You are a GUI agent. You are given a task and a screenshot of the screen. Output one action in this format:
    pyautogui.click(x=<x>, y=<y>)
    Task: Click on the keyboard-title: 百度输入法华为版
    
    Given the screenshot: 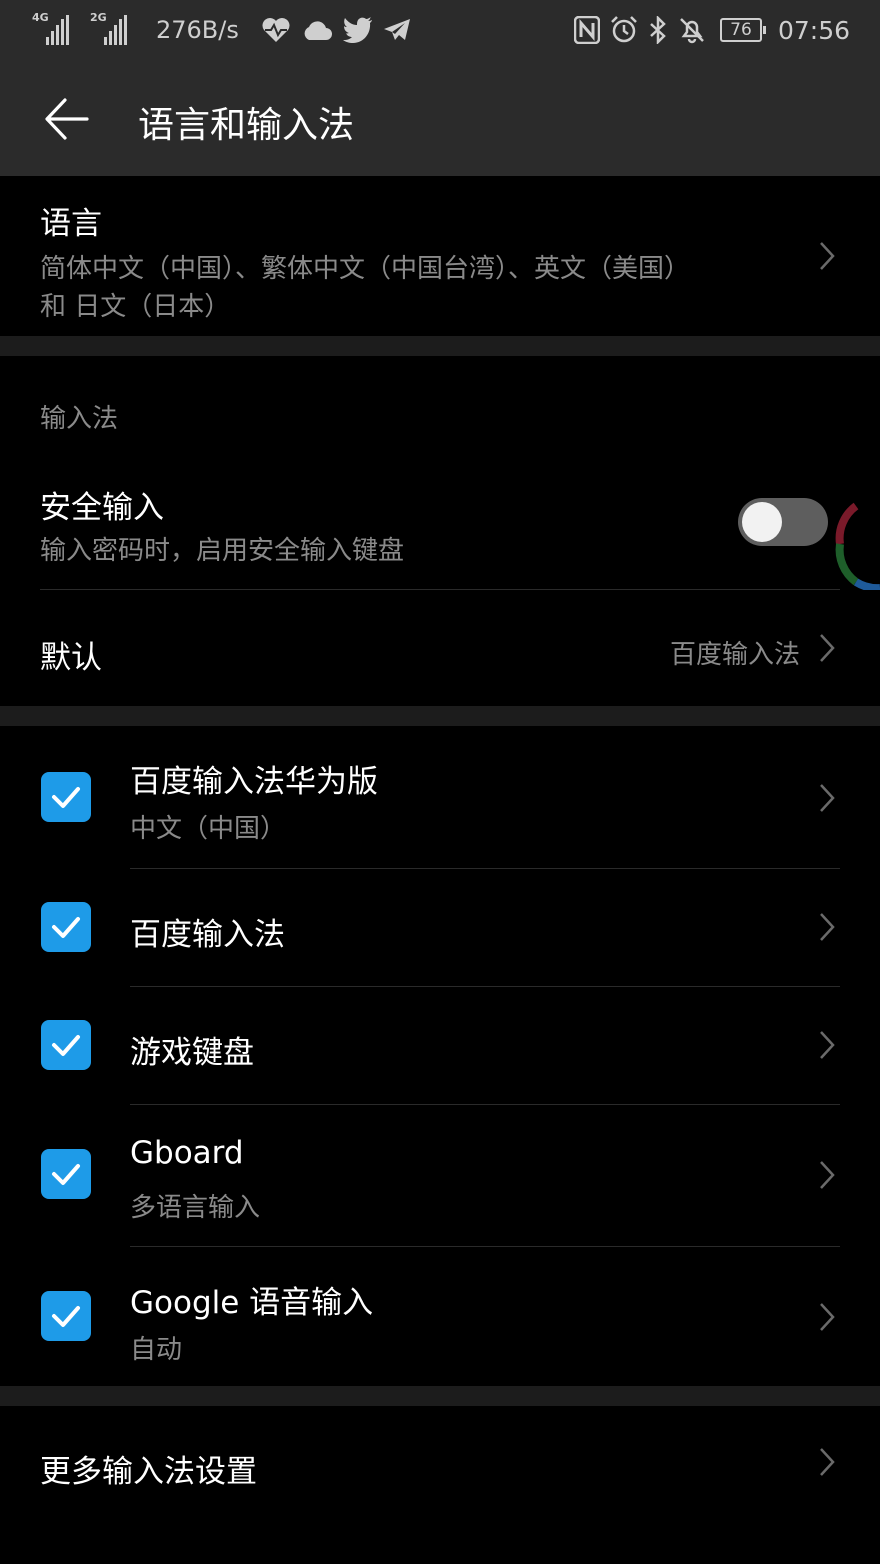 What is the action you would take?
    pyautogui.click(x=254, y=782)
    